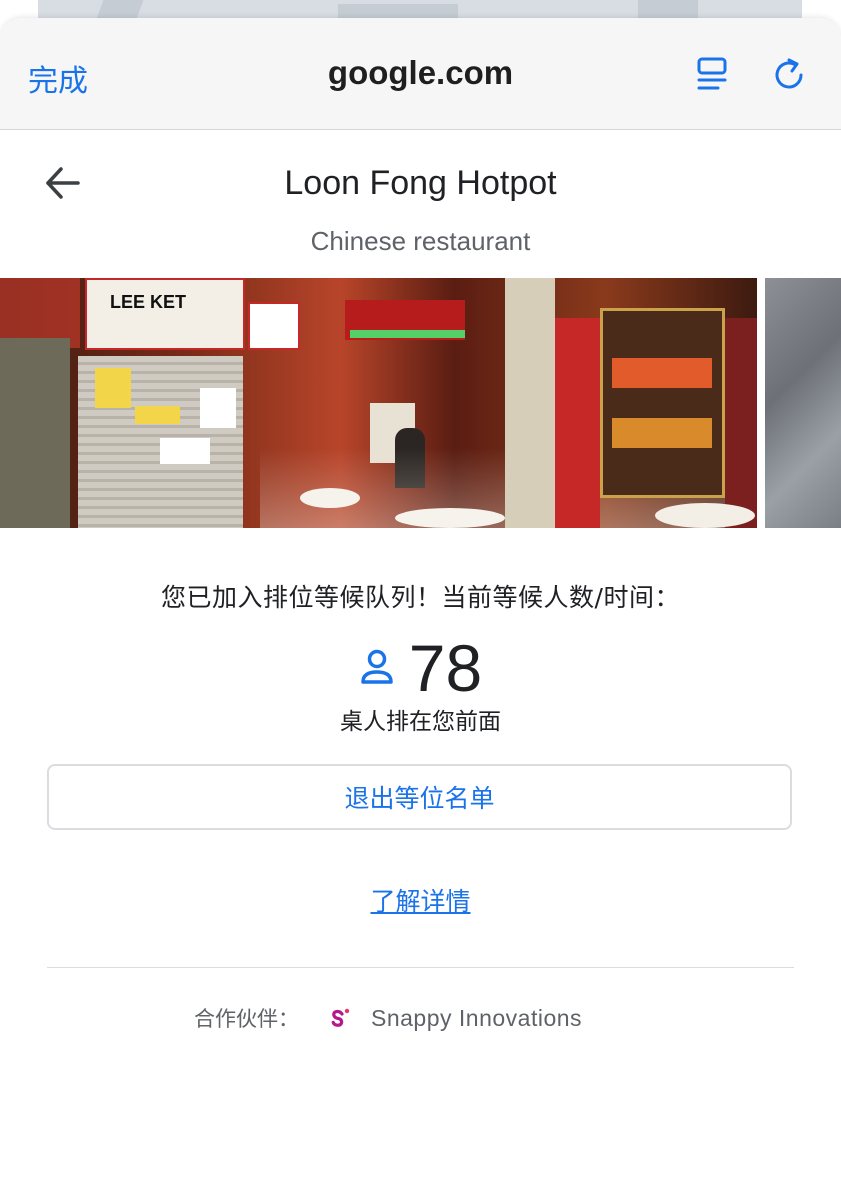 This screenshot has width=841, height=1200. I want to click on queue-message: 您已加入排位等候队列！当前等候人数/时间：, so click(420, 597).